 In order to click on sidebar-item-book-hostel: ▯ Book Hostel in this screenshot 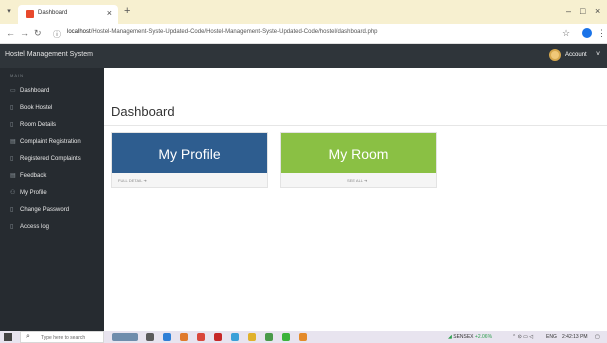, I will do `click(54, 108)`.